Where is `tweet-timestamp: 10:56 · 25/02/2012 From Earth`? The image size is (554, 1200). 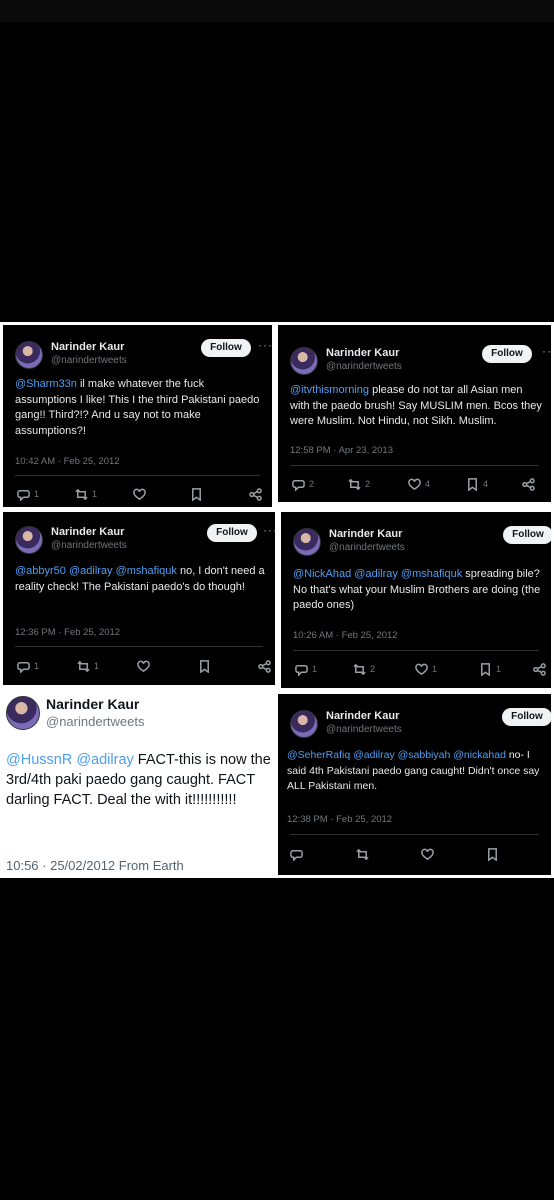 tweet-timestamp: 10:56 · 25/02/2012 From Earth is located at coordinates (95, 865).